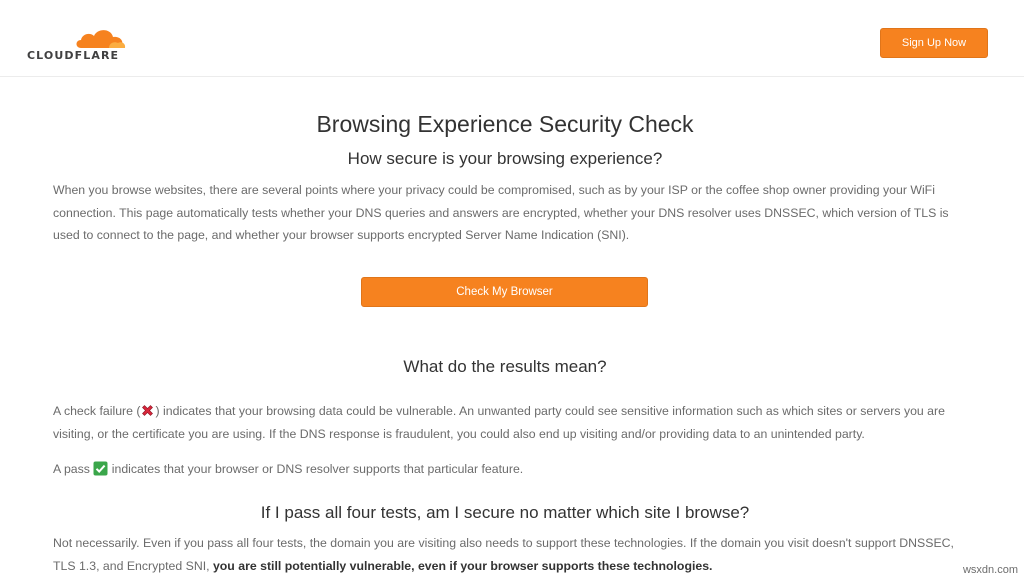  What do you see at coordinates (147, 410) in the screenshot?
I see `cross-mark-icon` at bounding box center [147, 410].